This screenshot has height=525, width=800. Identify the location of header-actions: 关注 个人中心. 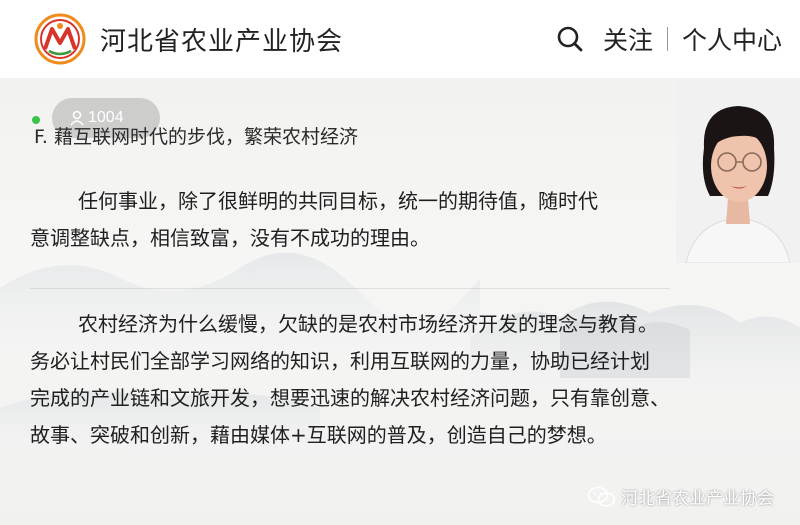
(668, 39).